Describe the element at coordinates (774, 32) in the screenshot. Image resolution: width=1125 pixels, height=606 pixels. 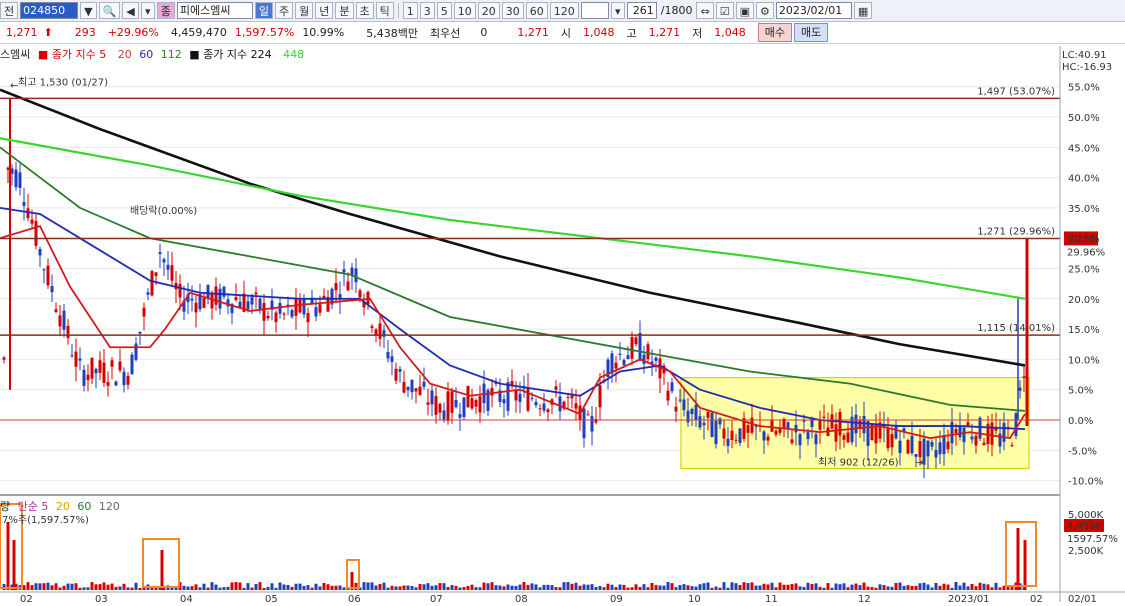
I see `buy-button: 매수` at that location.